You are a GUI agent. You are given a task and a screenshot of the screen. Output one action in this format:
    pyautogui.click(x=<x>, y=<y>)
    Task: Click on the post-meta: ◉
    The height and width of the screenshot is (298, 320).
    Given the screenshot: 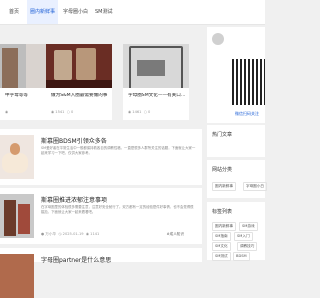 What is the action you would take?
    pyautogui.click(x=6, y=112)
    